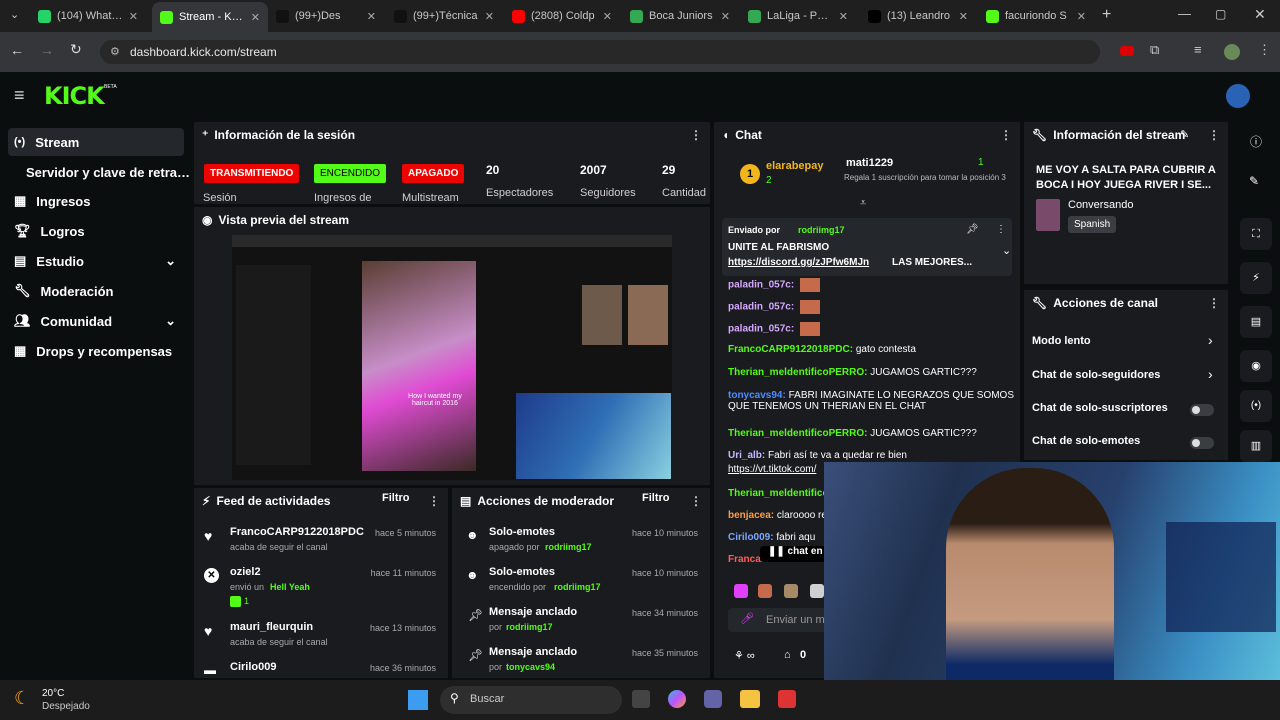  What do you see at coordinates (74, 96) in the screenshot?
I see `kick-logo: KICK` at bounding box center [74, 96].